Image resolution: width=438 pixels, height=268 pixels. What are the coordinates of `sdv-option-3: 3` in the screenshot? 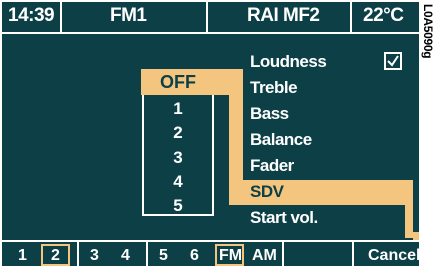 It's located at (178, 158).